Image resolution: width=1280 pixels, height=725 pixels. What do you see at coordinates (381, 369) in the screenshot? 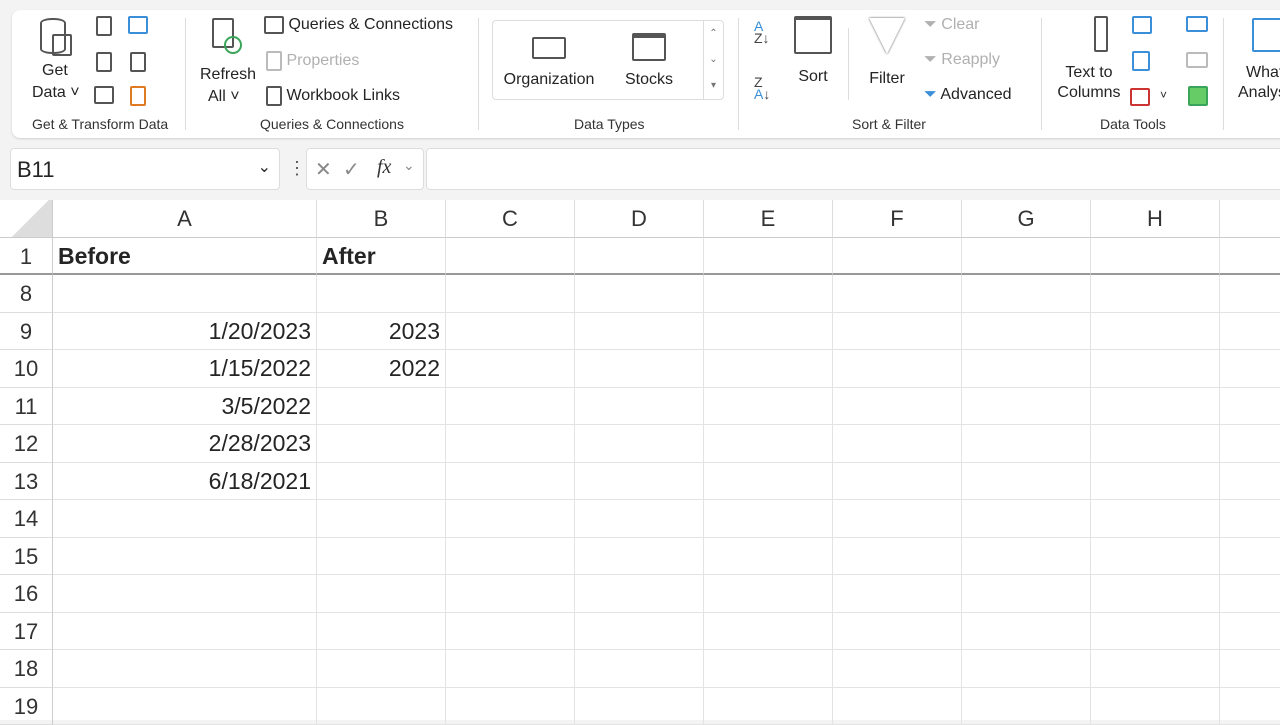
I see `cell-B10: 2022` at bounding box center [381, 369].